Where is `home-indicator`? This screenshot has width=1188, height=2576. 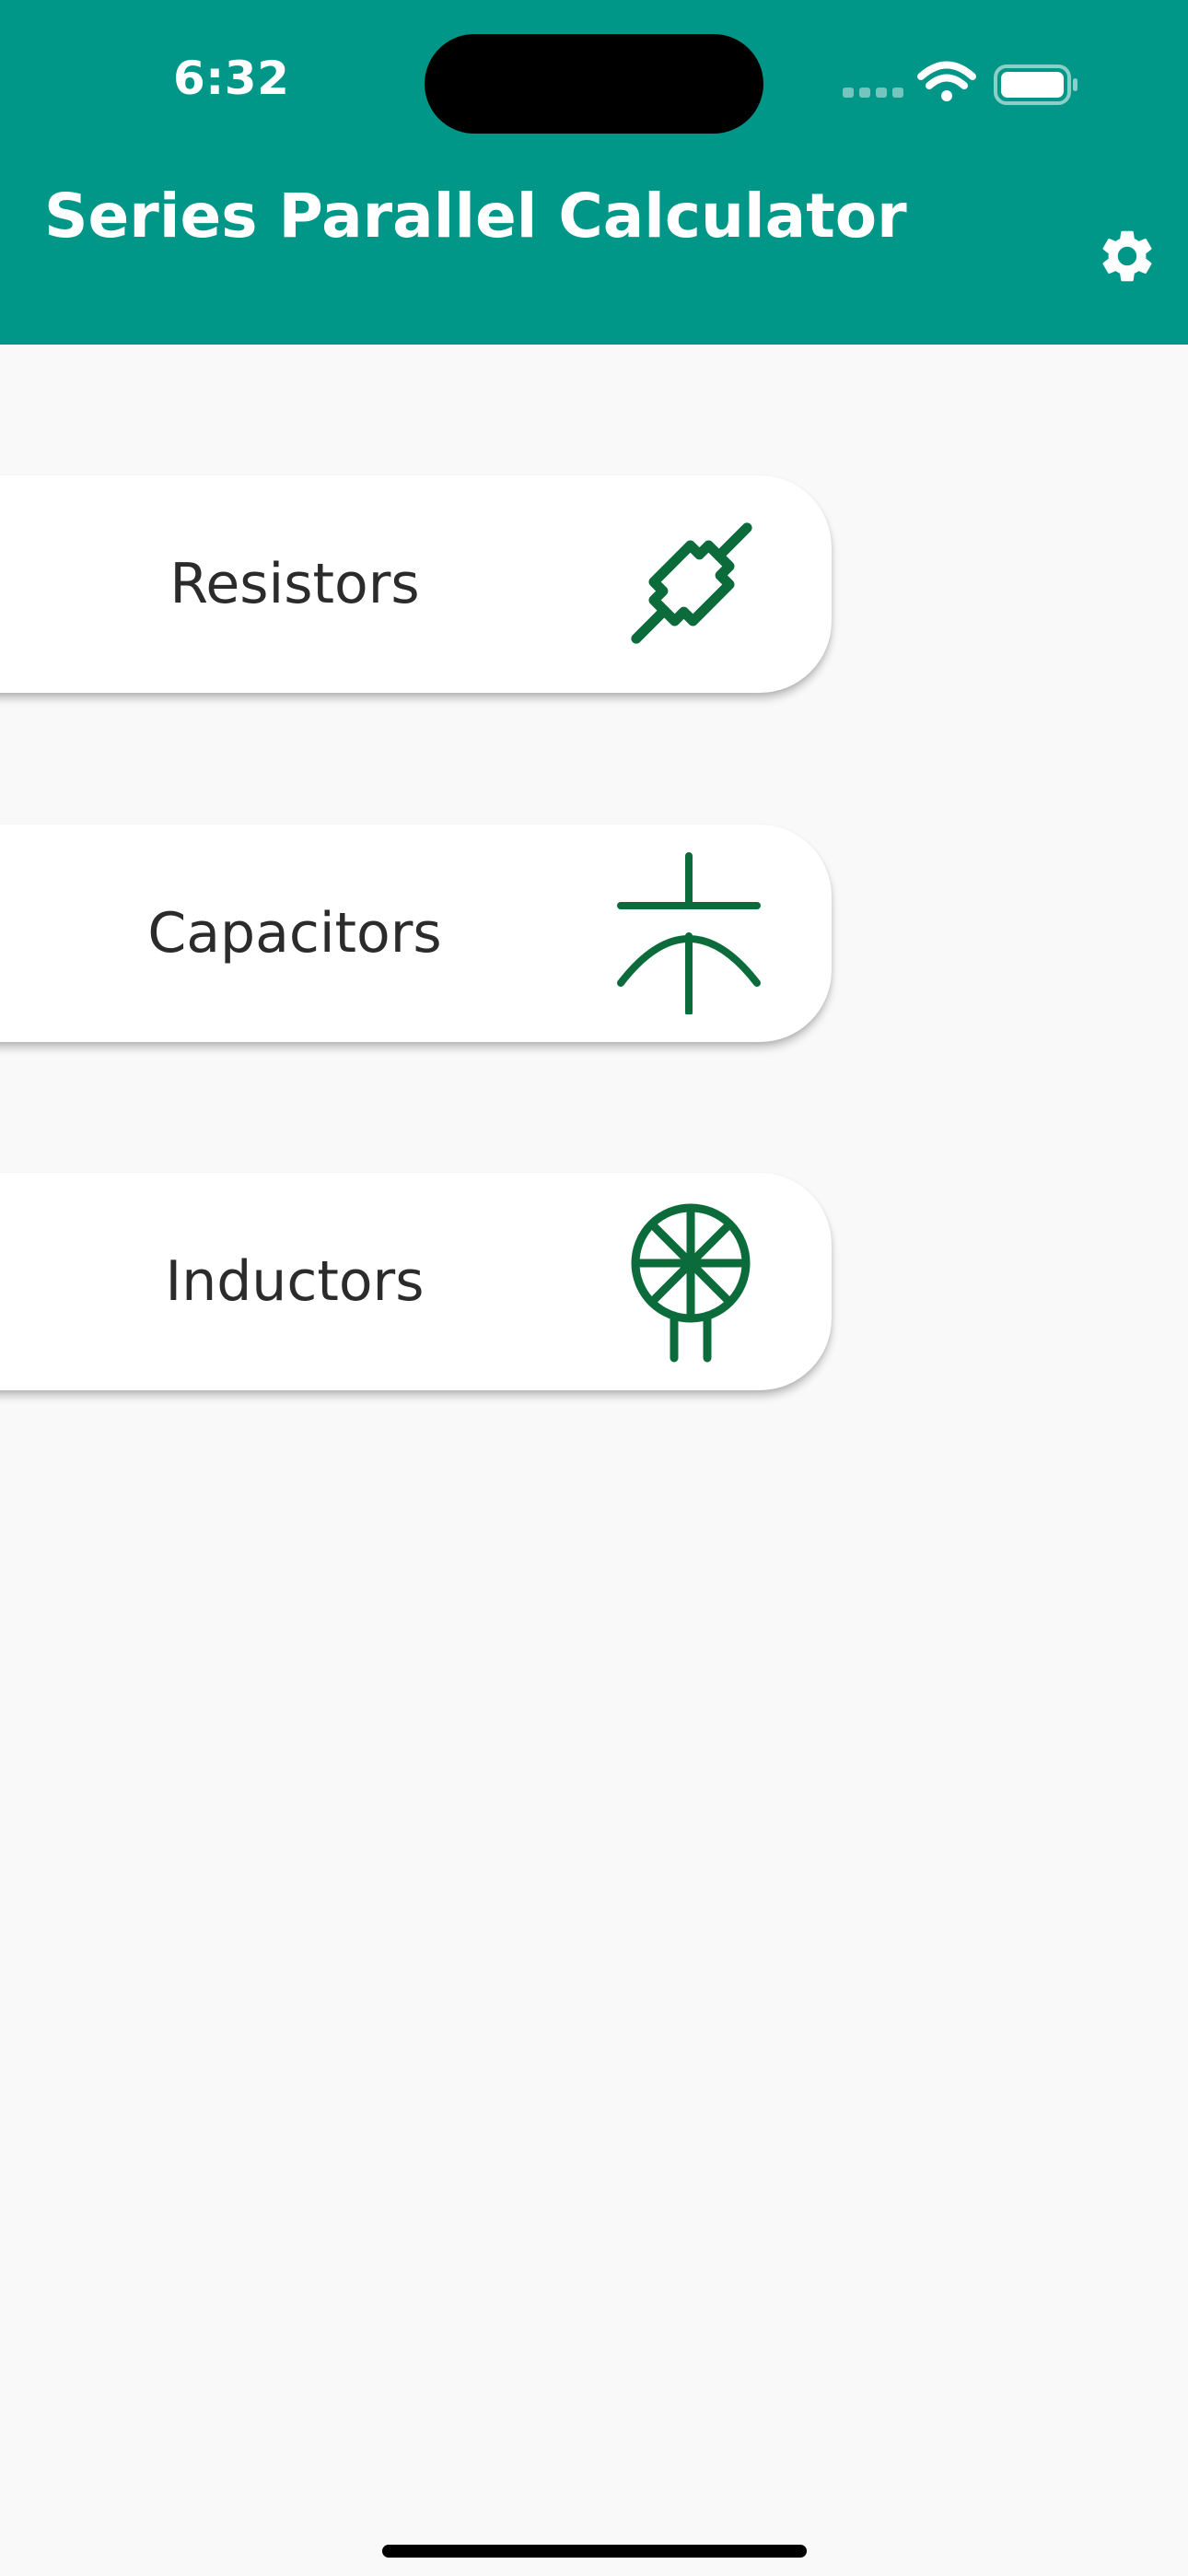 home-indicator is located at coordinates (594, 2551).